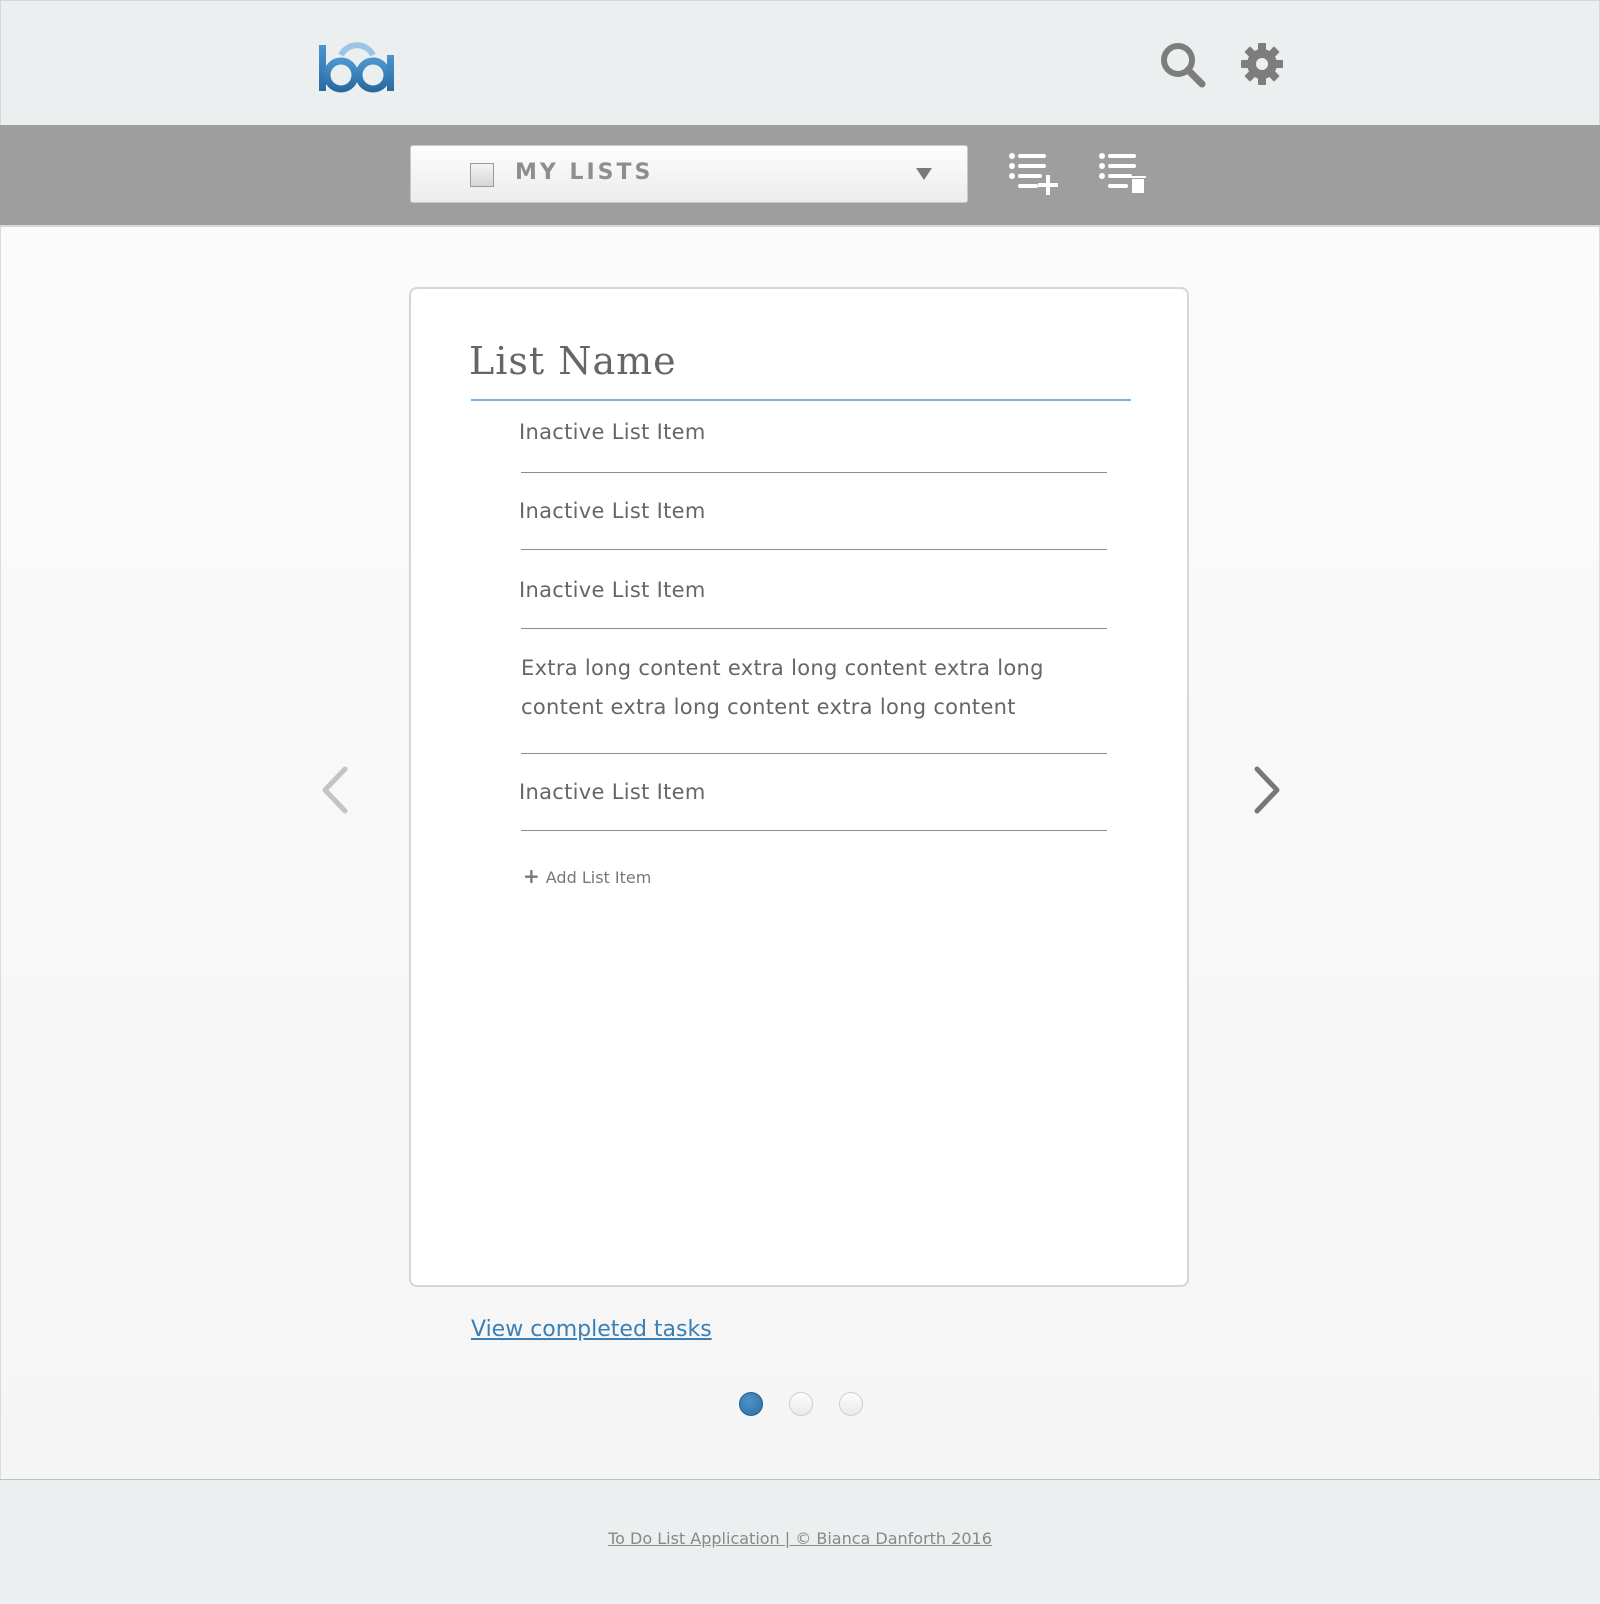 Image resolution: width=1600 pixels, height=1604 pixels. Describe the element at coordinates (689, 174) in the screenshot. I see `my-lists-dropdown: MY LISTS` at that location.